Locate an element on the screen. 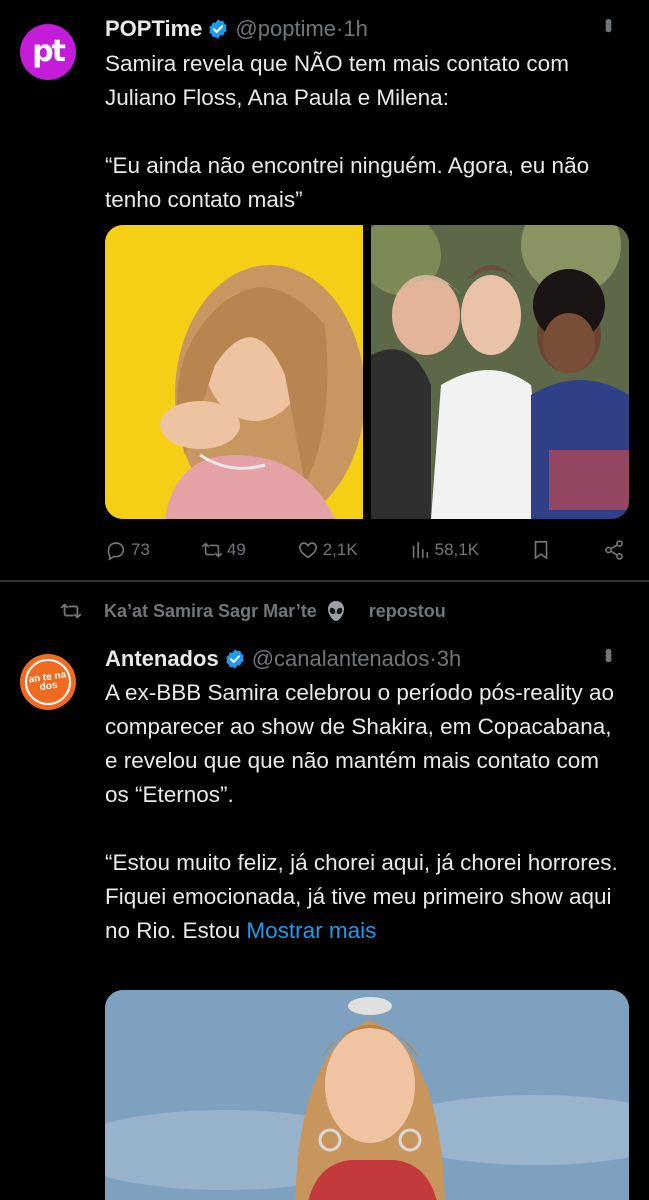 The height and width of the screenshot is (1200, 649). reply-icon is located at coordinates (116, 551).